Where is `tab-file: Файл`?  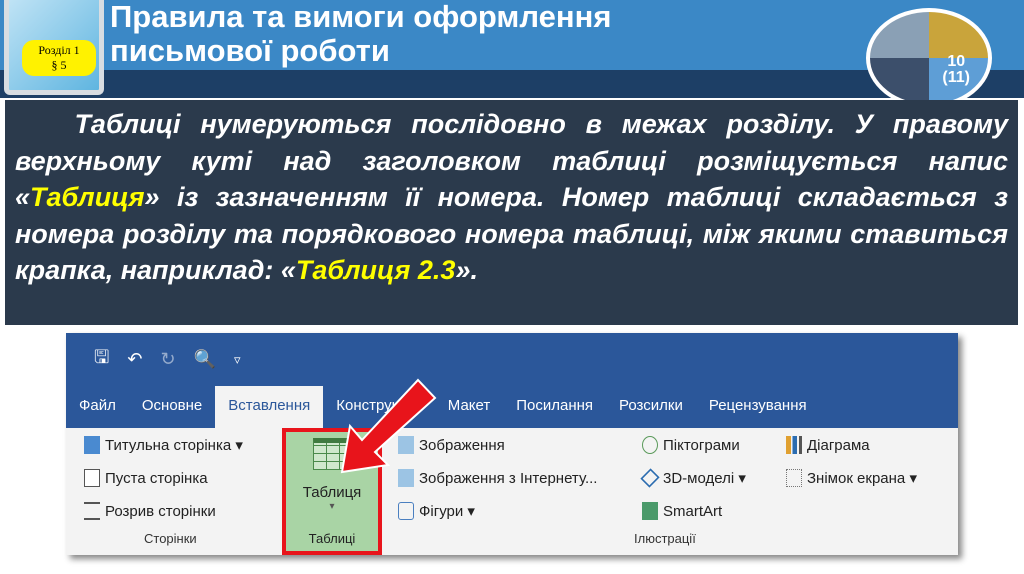
tab-file: Файл is located at coordinates (97, 407).